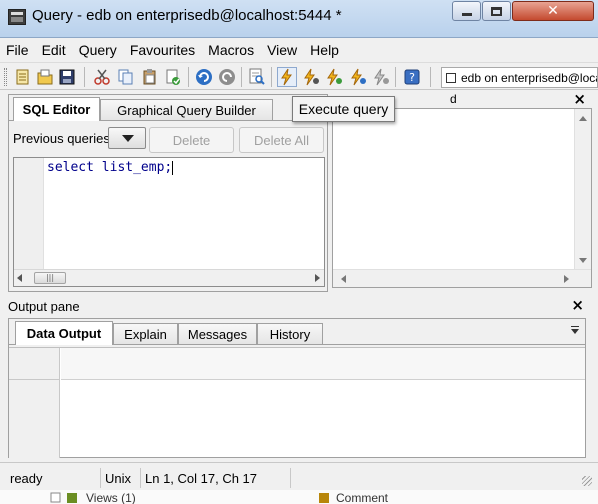 This screenshot has height=504, width=598. I want to click on scrollbar-thumb: |||, so click(50, 278).